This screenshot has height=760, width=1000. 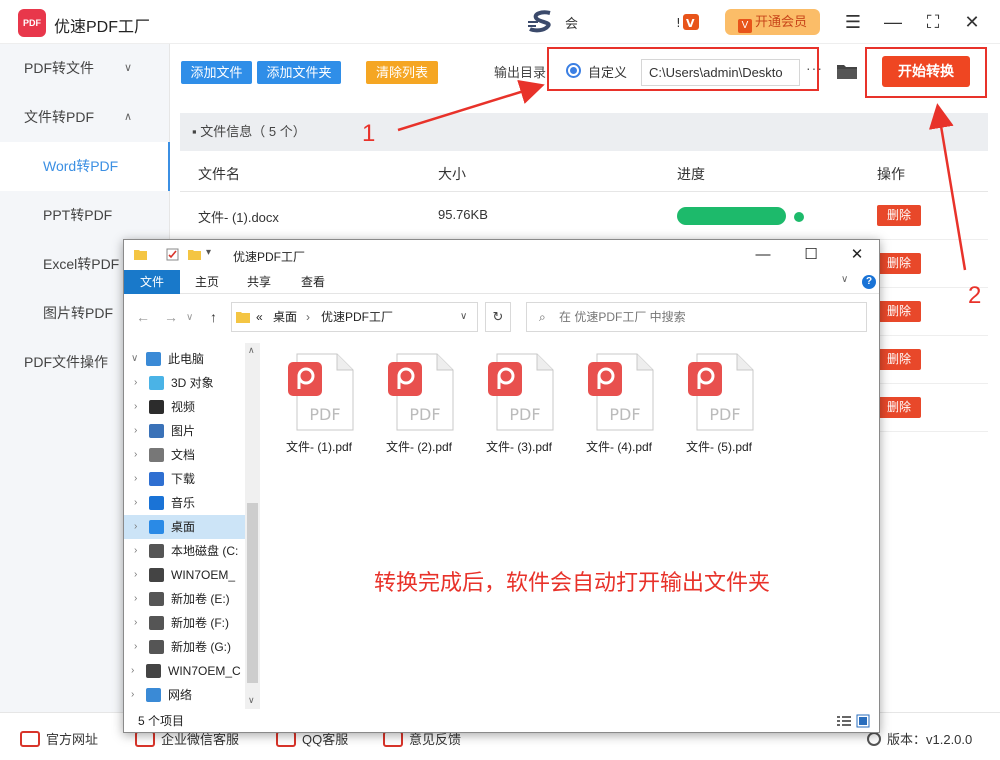 I want to click on clear-list-button: 清除列表, so click(x=402, y=72).